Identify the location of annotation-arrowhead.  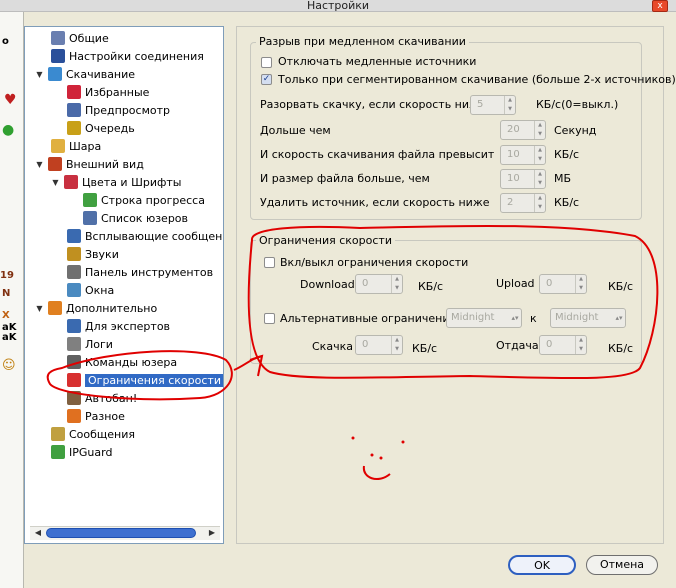
(256, 365).